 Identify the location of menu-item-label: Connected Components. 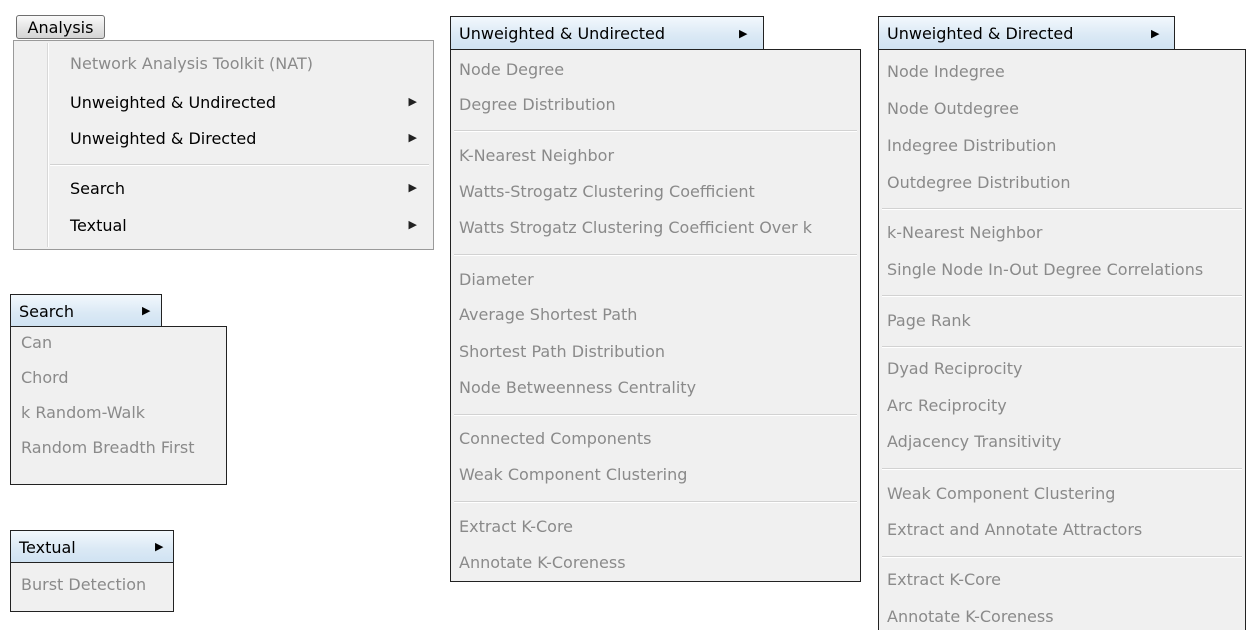
(555, 438).